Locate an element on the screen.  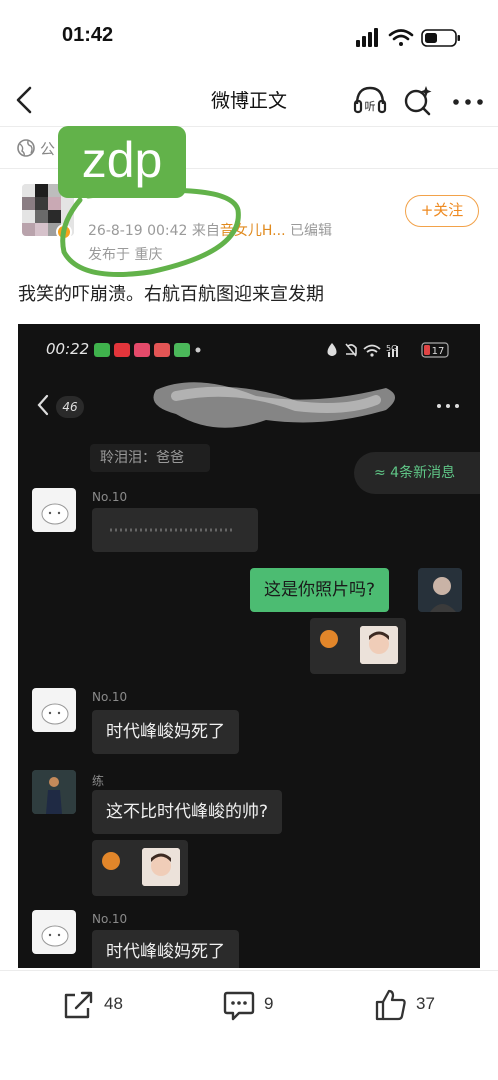
like-count: 37 is located at coordinates (425, 1003).